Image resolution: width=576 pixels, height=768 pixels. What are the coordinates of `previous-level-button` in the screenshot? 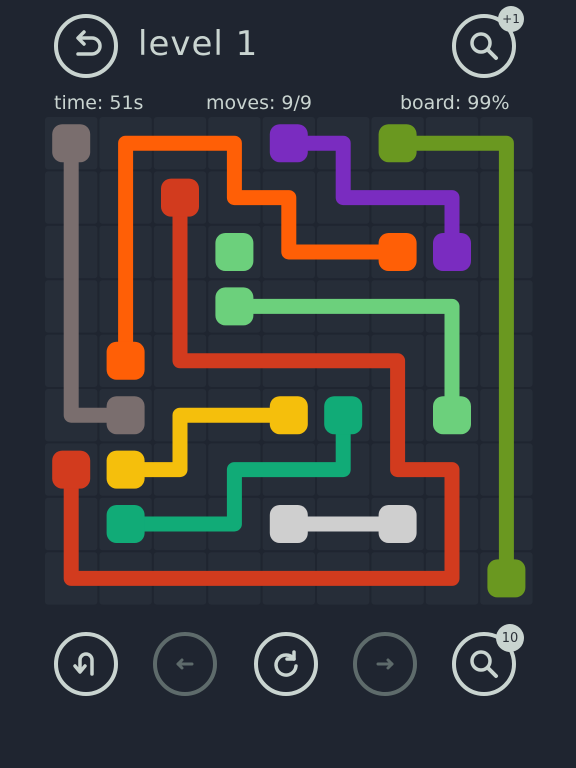 It's located at (185, 664).